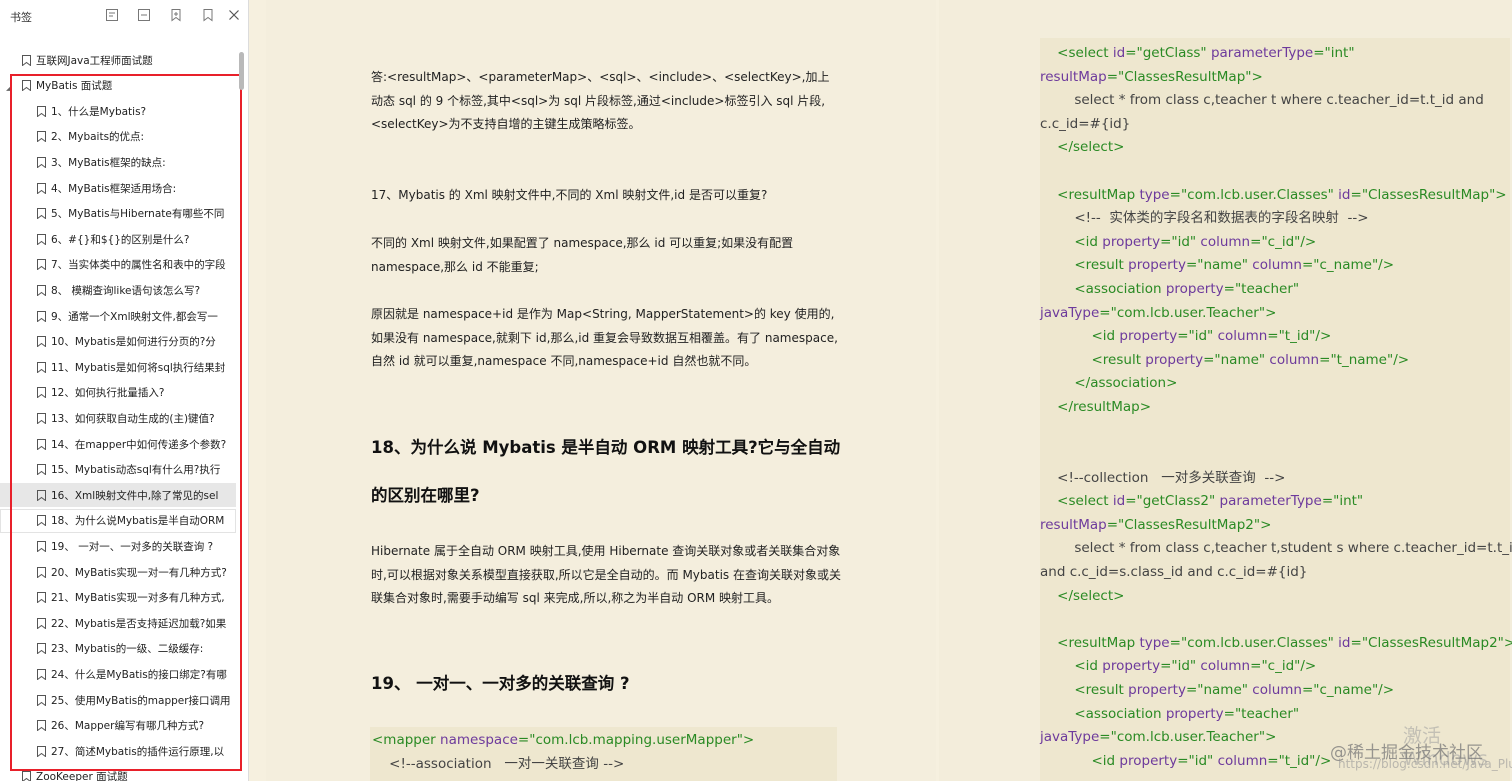 The image size is (1512, 781). Describe the element at coordinates (108, 393) in the screenshot. I see `bookmark-label: 12、如何执行批量插入?` at that location.